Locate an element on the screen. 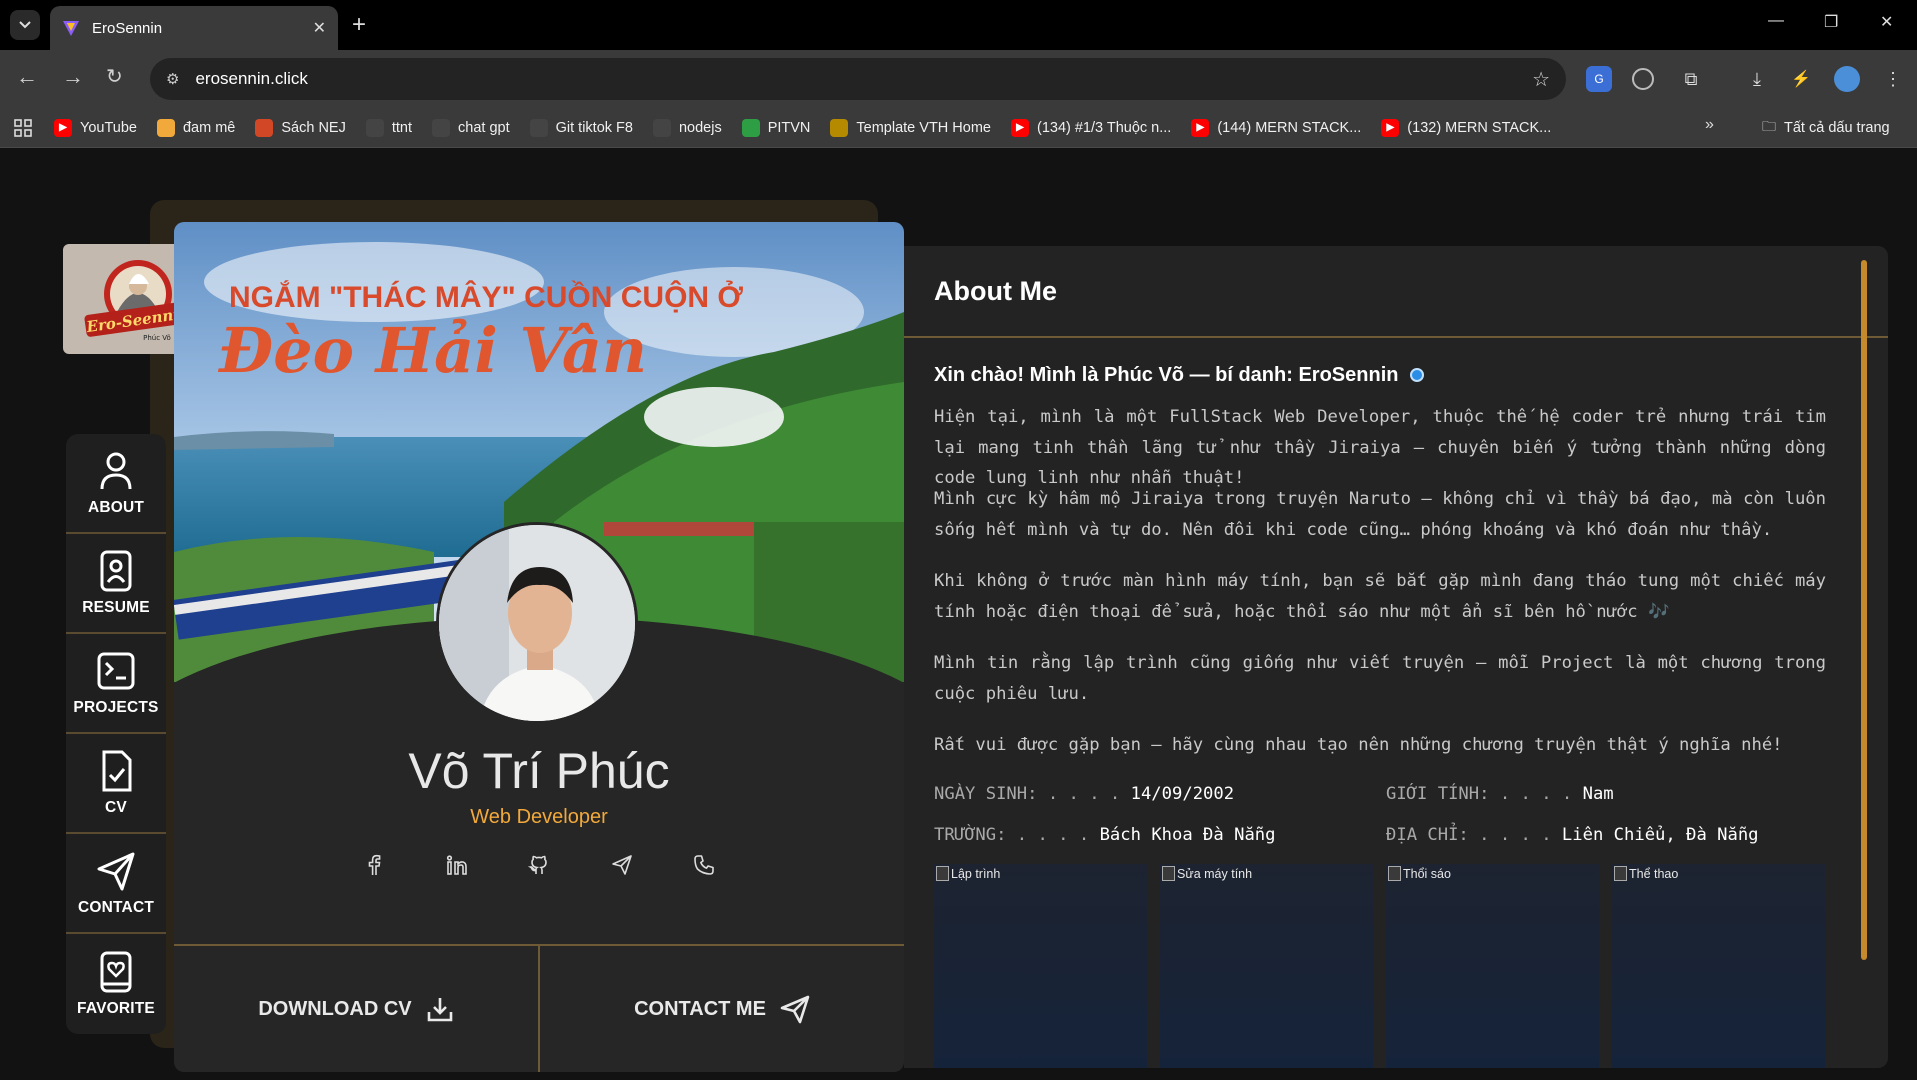 This screenshot has width=1917, height=1080. close-window-button: ✕ is located at coordinates (1886, 22).